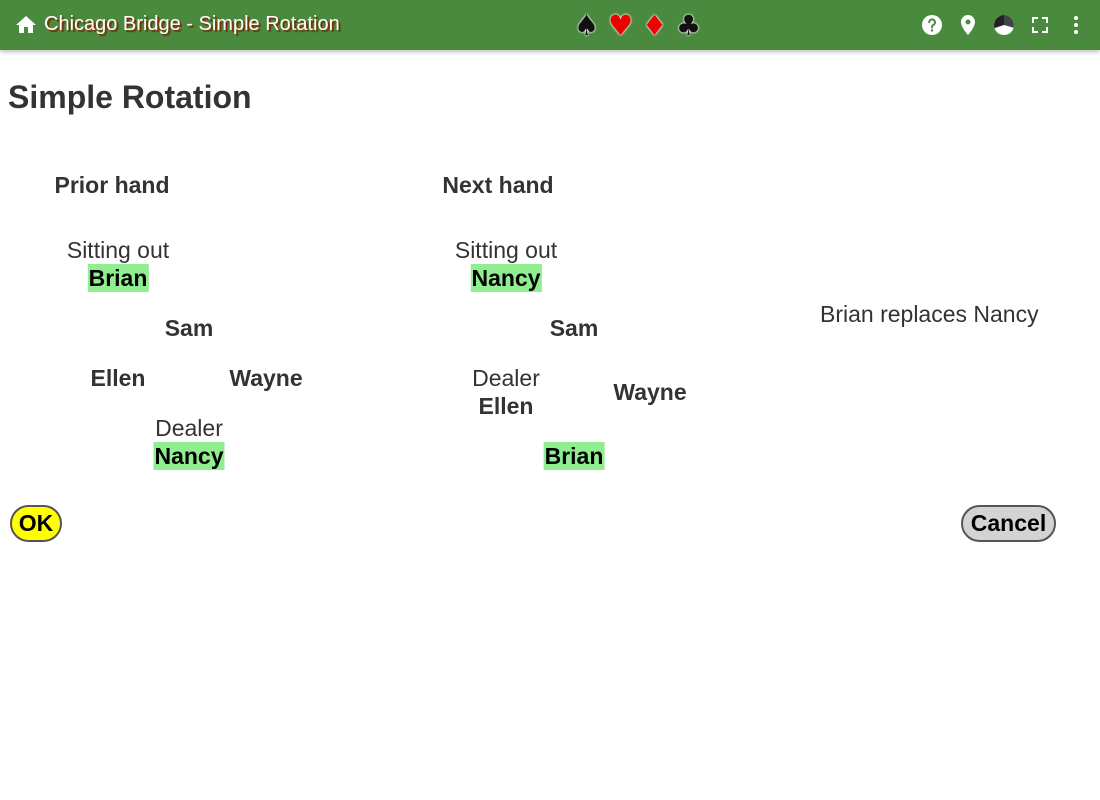 Image resolution: width=1100 pixels, height=800 pixels. I want to click on prior-sitting-out: Sitting out Brian, so click(118, 264).